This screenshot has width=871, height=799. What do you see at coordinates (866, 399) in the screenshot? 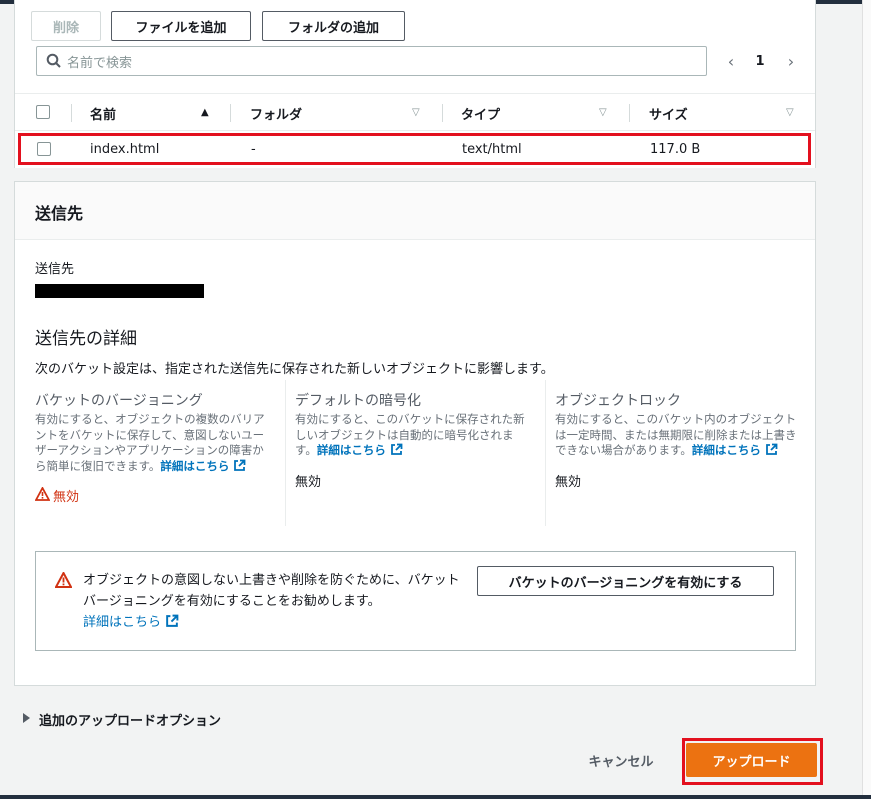
I see `page-edge` at bounding box center [866, 399].